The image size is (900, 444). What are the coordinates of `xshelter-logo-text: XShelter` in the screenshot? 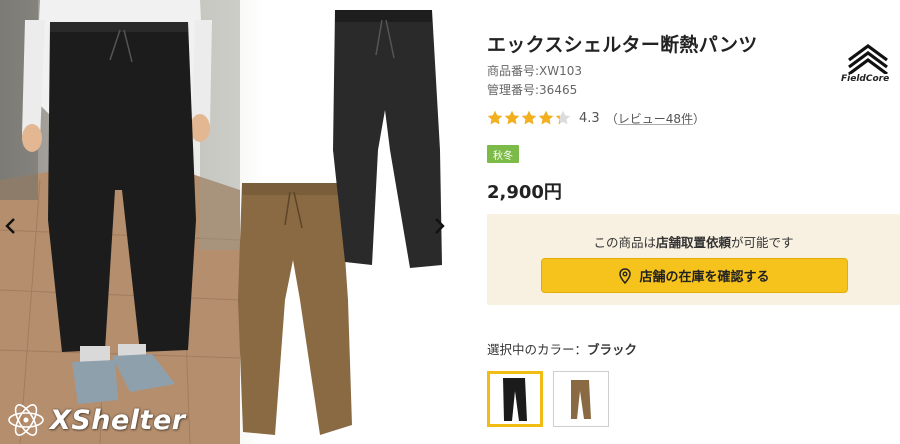 It's located at (118, 420).